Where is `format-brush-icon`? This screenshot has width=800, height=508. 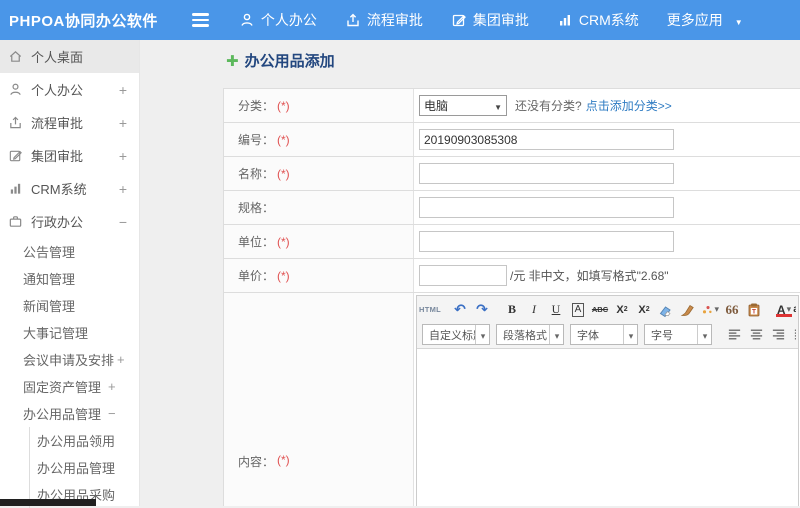 format-brush-icon is located at coordinates (688, 310).